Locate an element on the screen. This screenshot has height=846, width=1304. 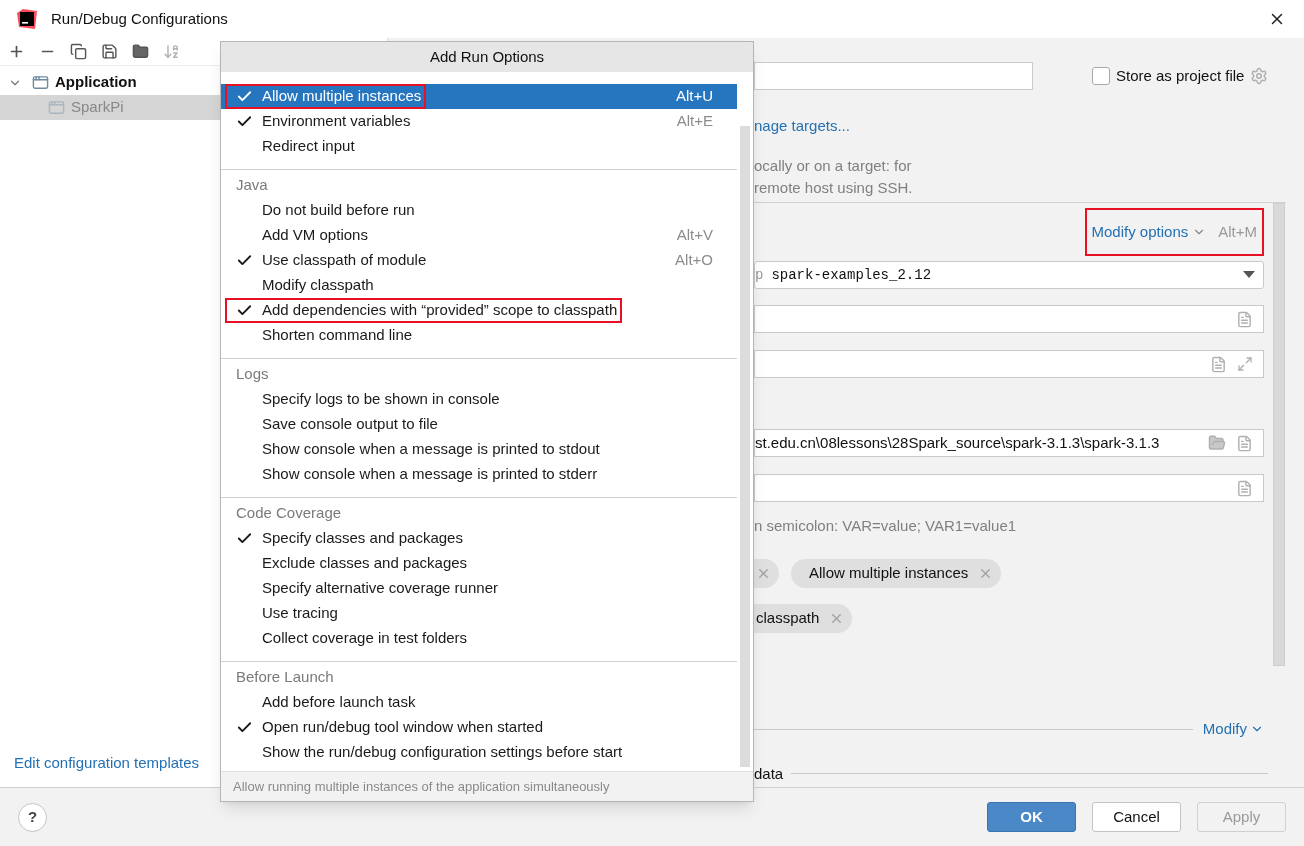
option-label: Specify logs to be shown in console is located at coordinates (381, 399).